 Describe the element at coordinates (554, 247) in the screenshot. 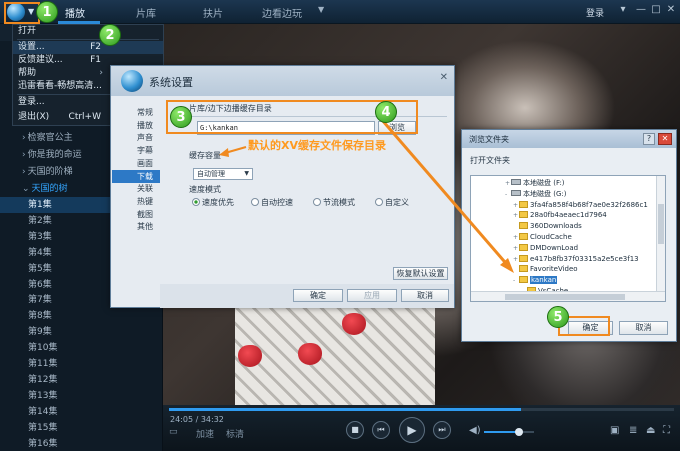

I see `tree-item-label: DMDownLoad` at that location.